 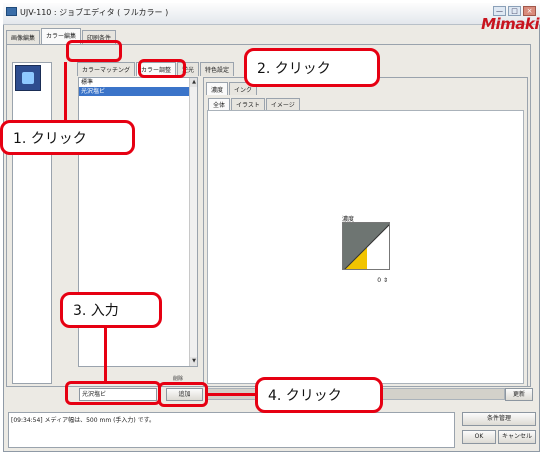 What do you see at coordinates (217, 88) in the screenshot?
I see `tab-density: 濃度` at bounding box center [217, 88].